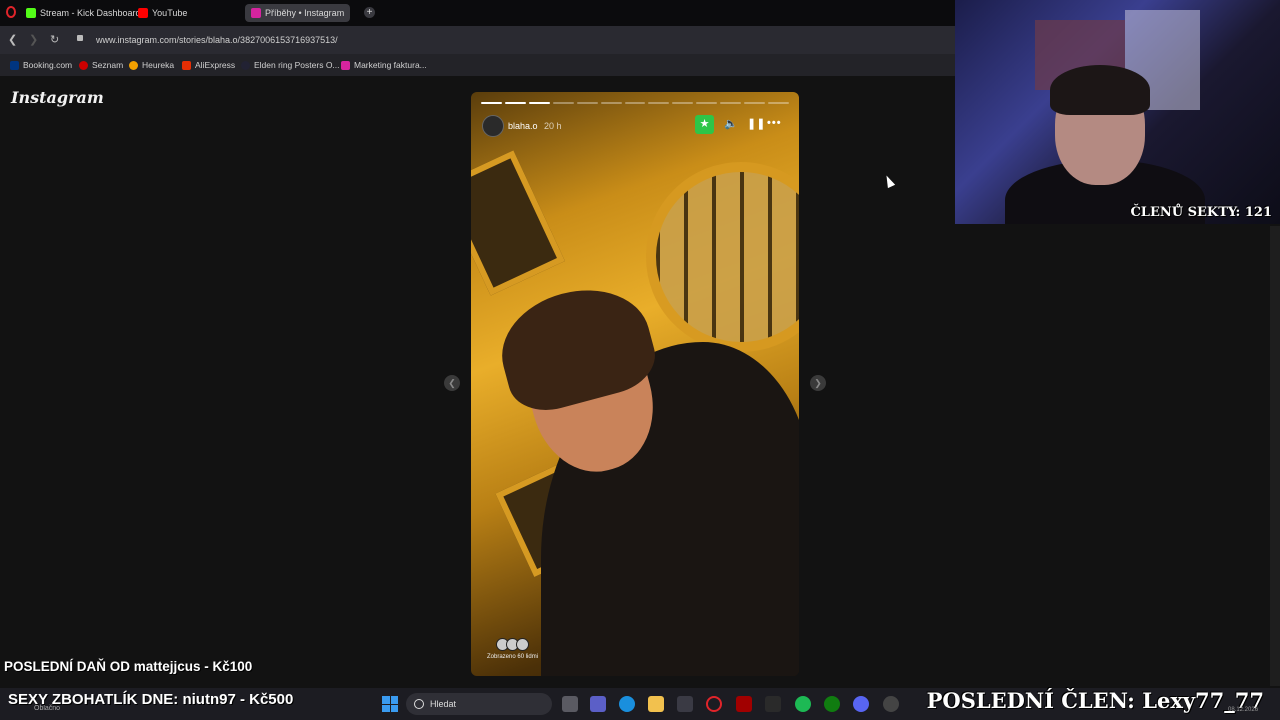 This screenshot has width=1280, height=720. What do you see at coordinates (90, 13) in the screenshot?
I see `tab-label: Stream - Kick Dashboard` at bounding box center [90, 13].